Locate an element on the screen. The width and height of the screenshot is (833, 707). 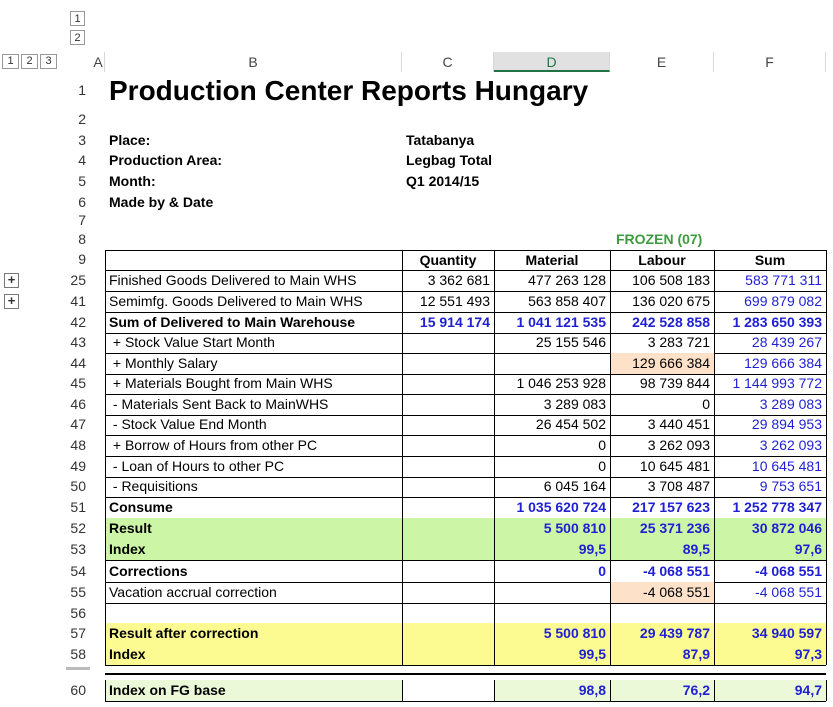
cell-s: 10 645 481 is located at coordinates (770, 466).